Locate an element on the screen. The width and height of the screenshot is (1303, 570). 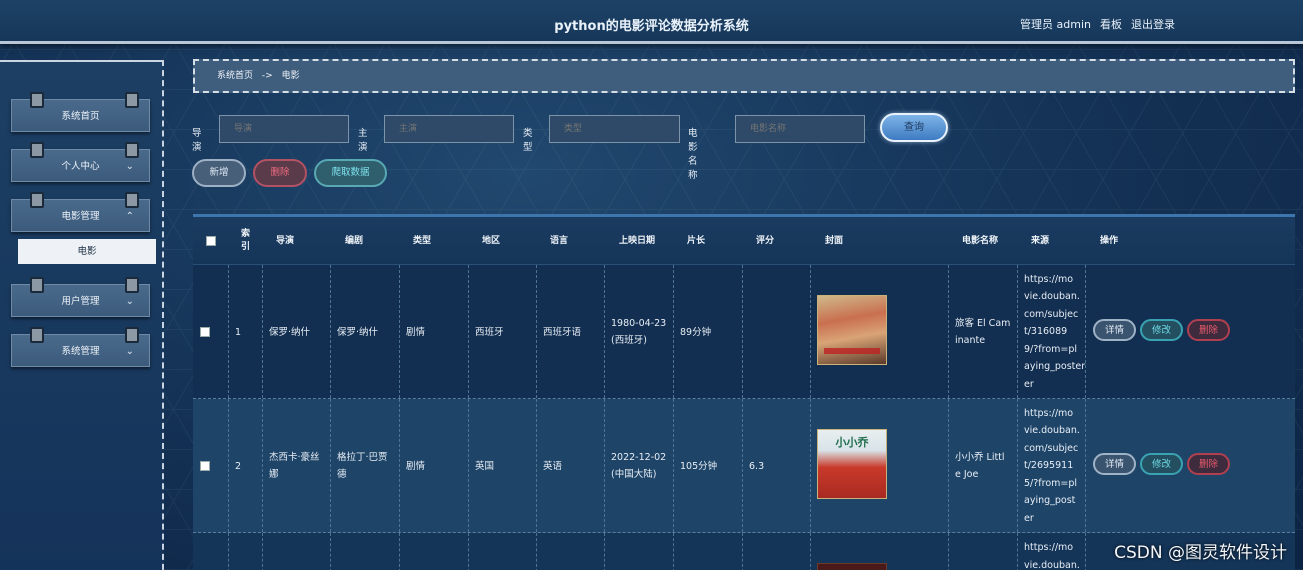
sidebar-item-label: 用户管理 is located at coordinates (80, 301).